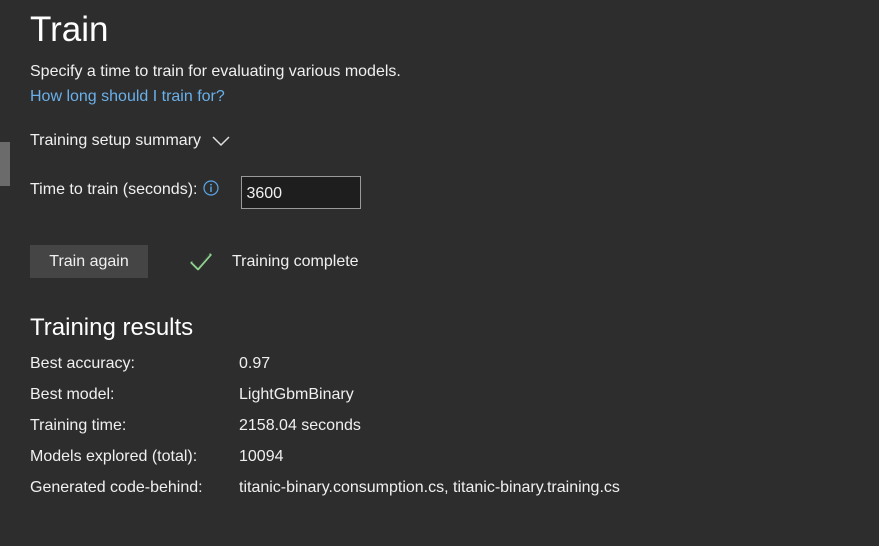 This screenshot has width=879, height=546. Describe the element at coordinates (116, 487) in the screenshot. I see `result-label: Generated code-behind:` at that location.